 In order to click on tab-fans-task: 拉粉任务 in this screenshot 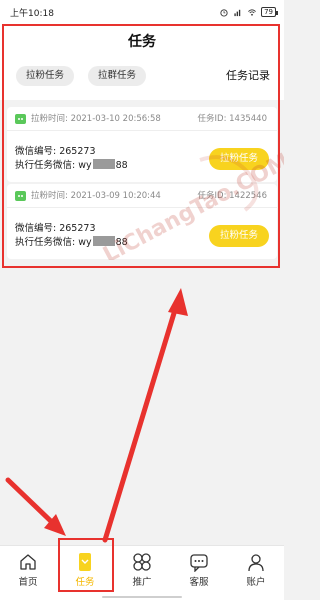, I will do `click(45, 76)`.